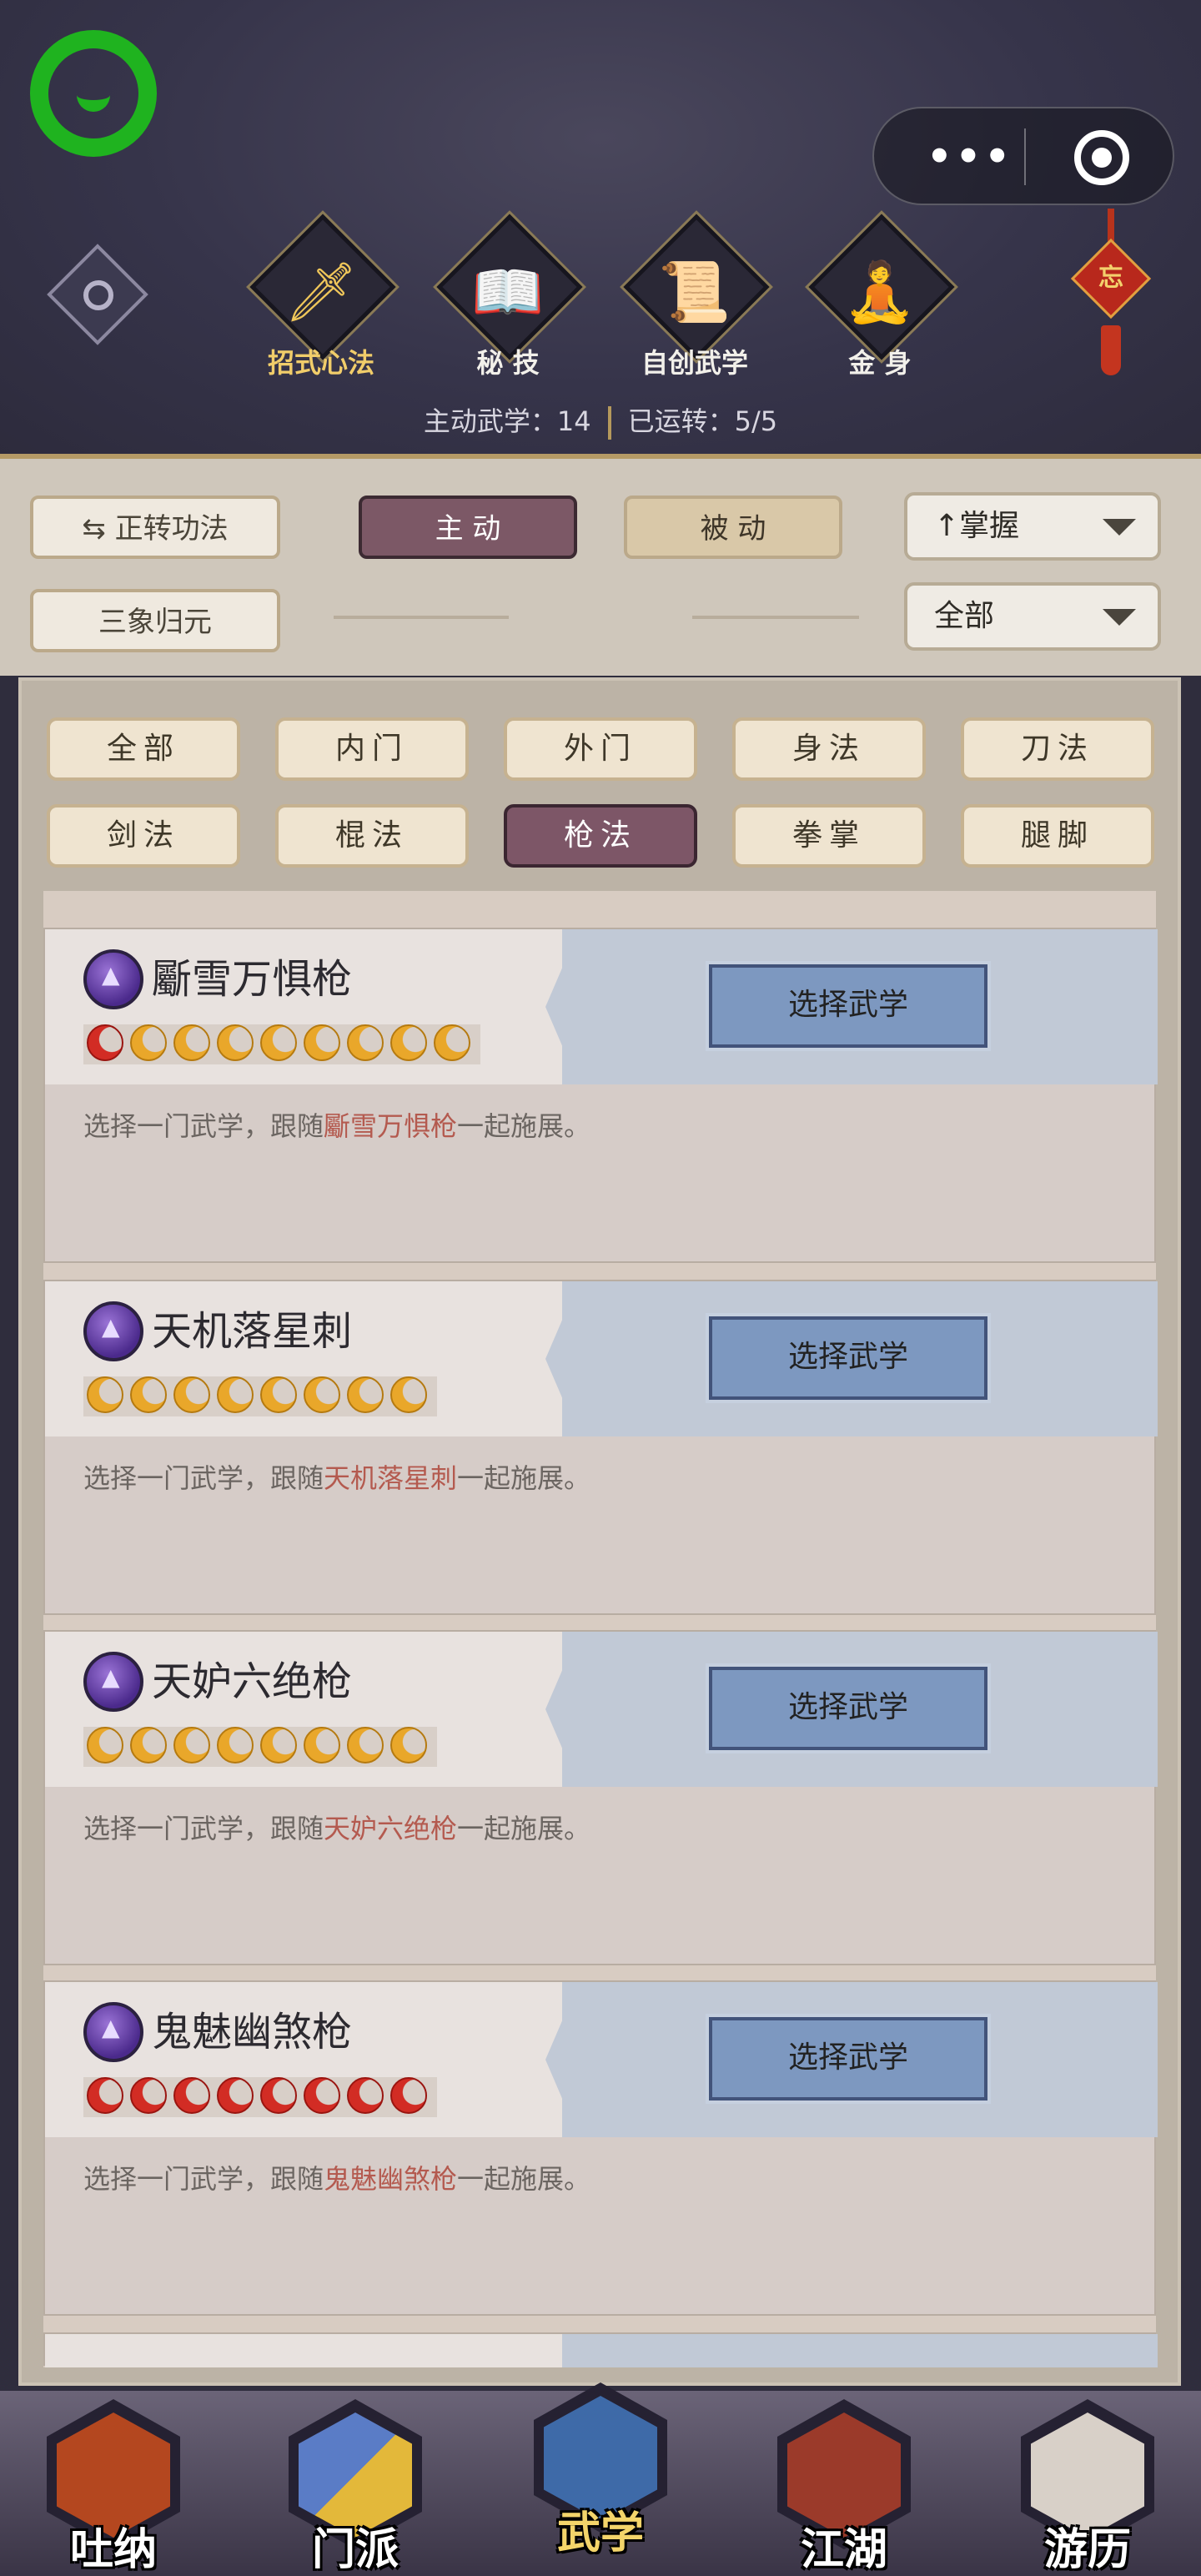 This screenshot has height=2576, width=1201. What do you see at coordinates (947, 526) in the screenshot?
I see `arrow-up-icon: ↑` at bounding box center [947, 526].